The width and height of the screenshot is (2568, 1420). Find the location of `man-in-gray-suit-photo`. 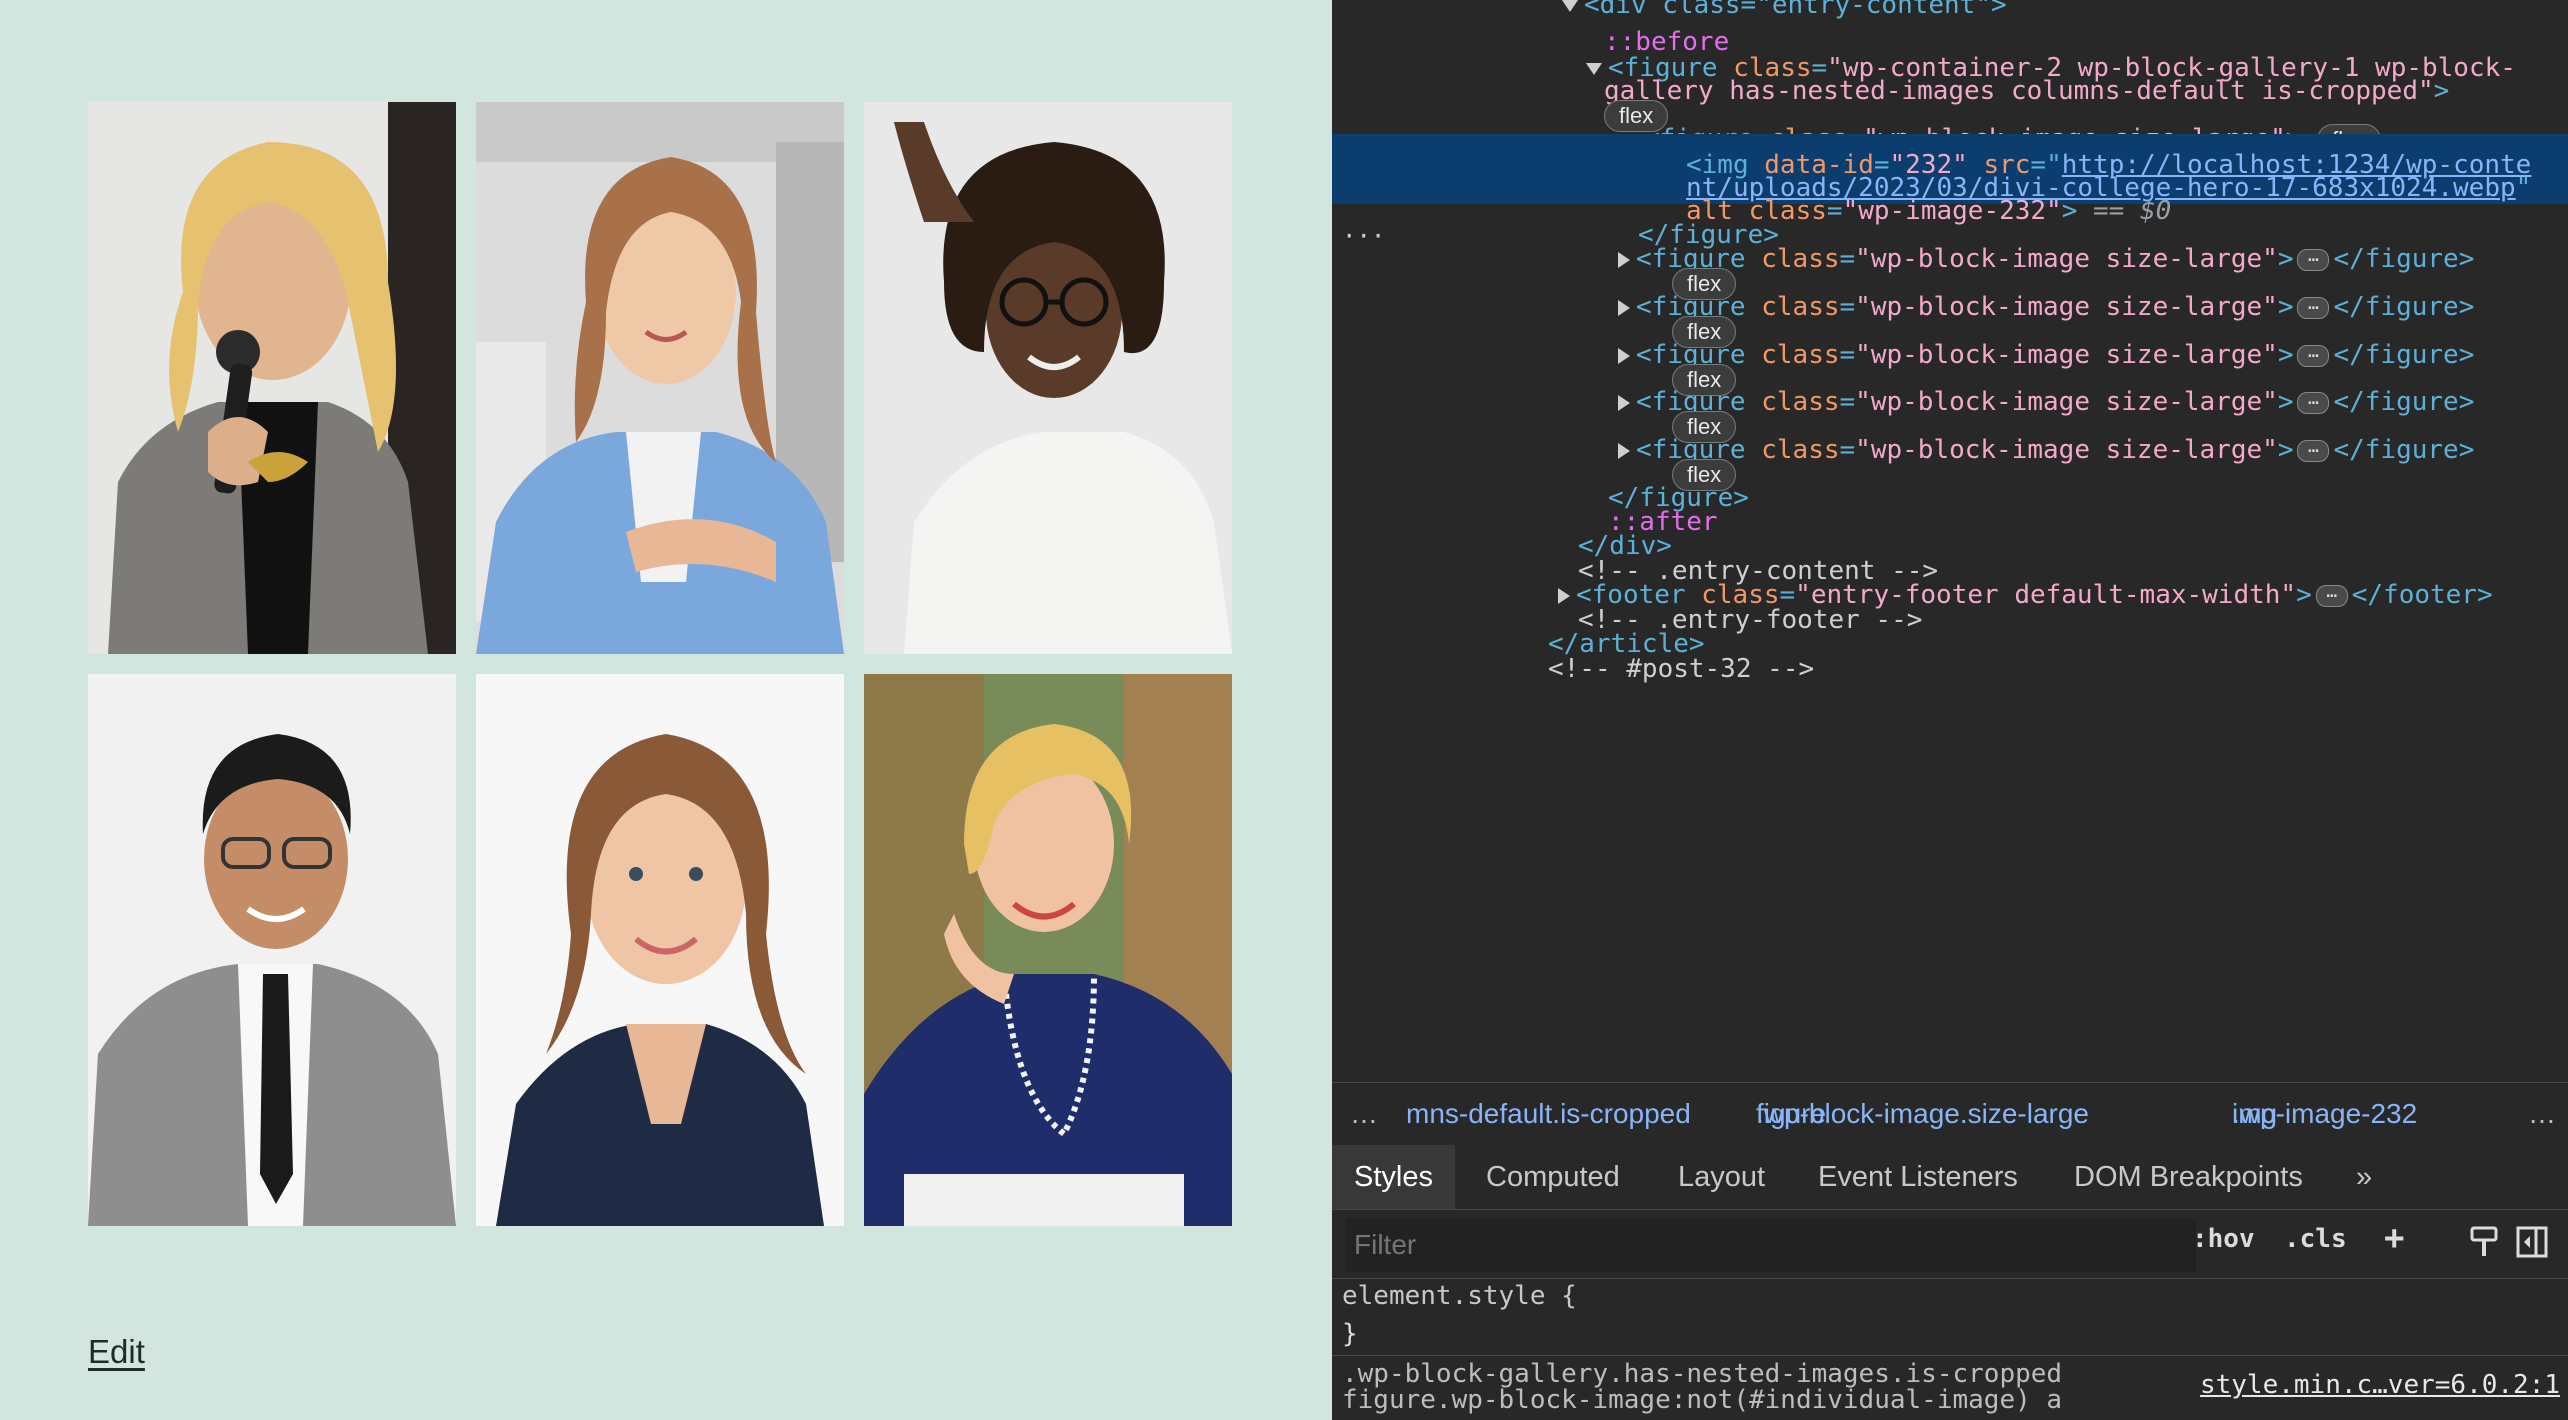

man-in-gray-suit-photo is located at coordinates (272, 950).